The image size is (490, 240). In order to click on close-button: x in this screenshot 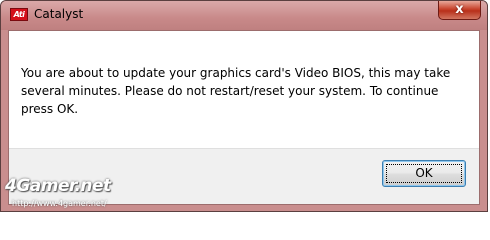, I will do `click(459, 10)`.